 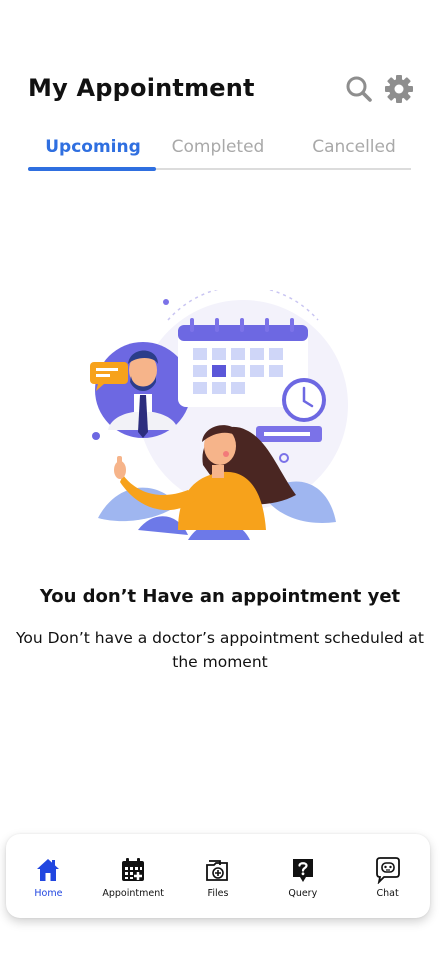 I want to click on nav-label-appointment: Appointment, so click(x=133, y=893).